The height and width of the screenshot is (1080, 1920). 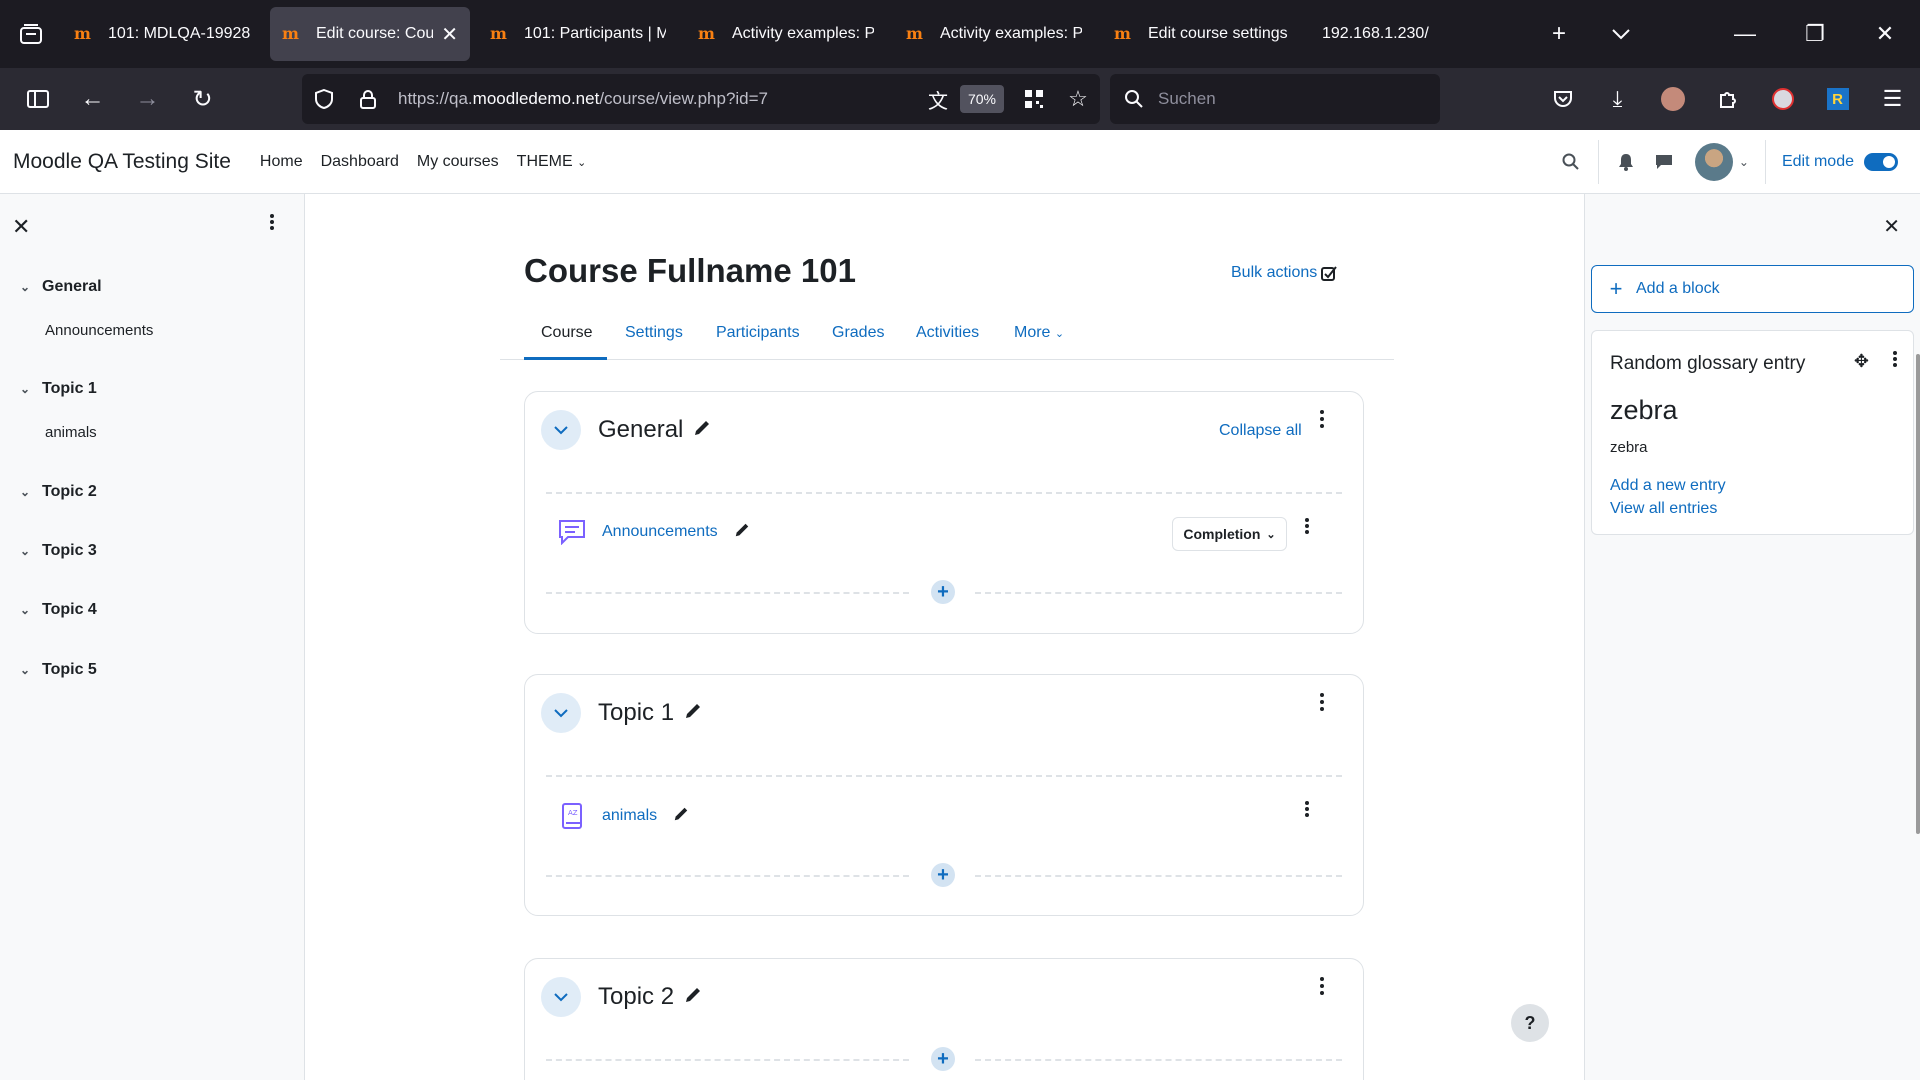 I want to click on new-tab-icon: +, so click(x=1559, y=34).